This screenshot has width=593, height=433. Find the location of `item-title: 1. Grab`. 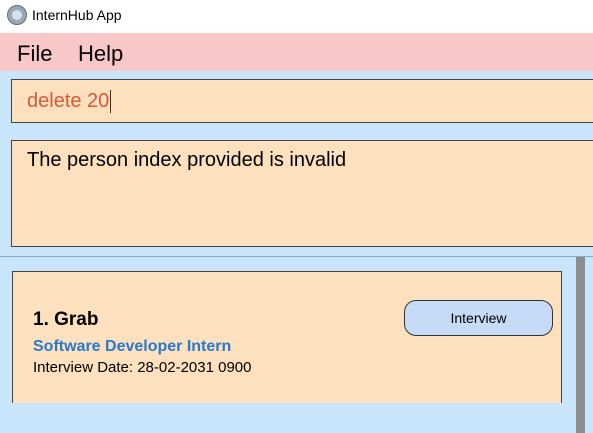

item-title: 1. Grab is located at coordinates (66, 319).